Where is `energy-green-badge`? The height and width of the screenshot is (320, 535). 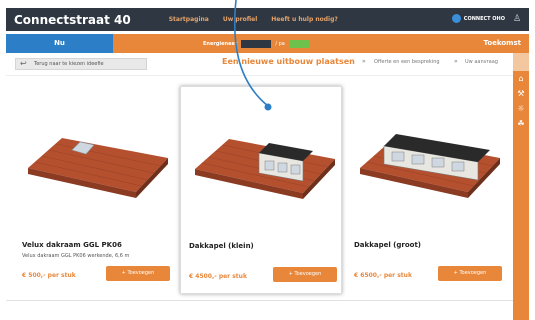
energy-green-badge is located at coordinates (298, 43).